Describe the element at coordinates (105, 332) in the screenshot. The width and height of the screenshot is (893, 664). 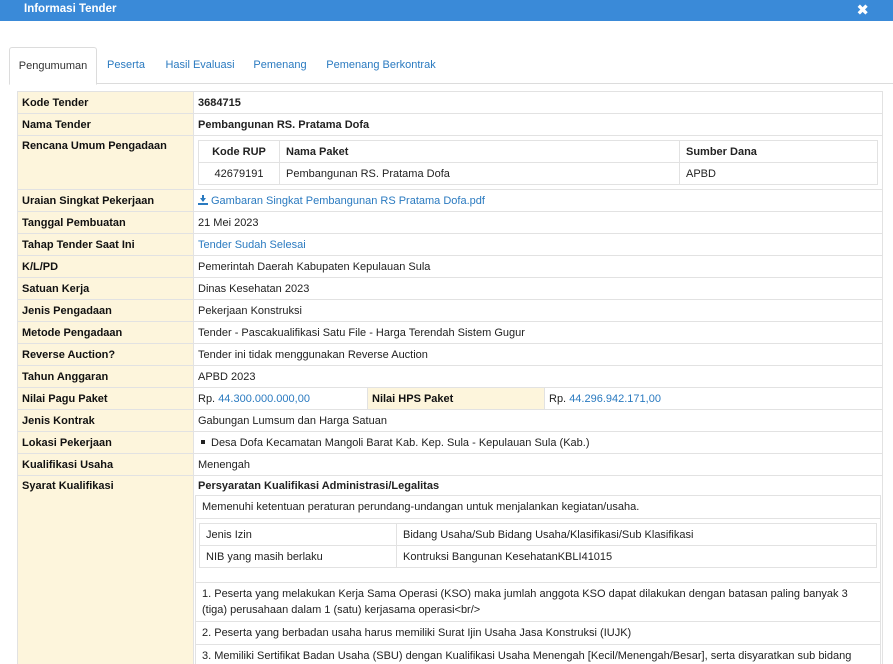
I see `label-metode: Metode Pengadaan` at that location.